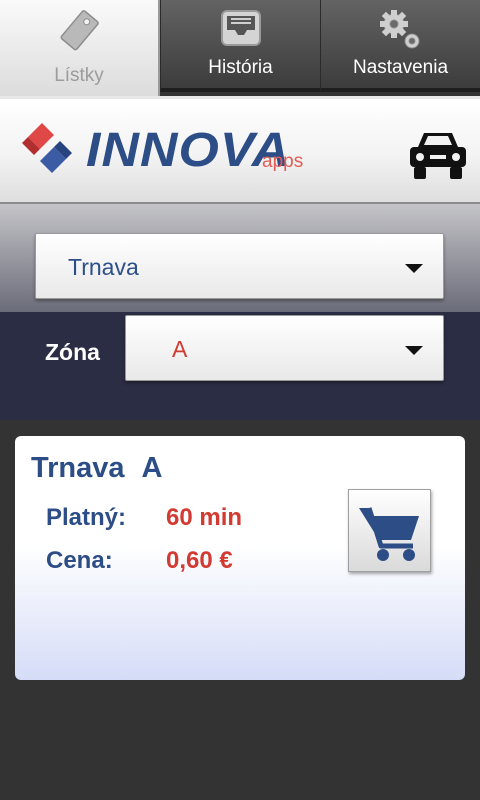 The width and height of the screenshot is (480, 800). What do you see at coordinates (438, 157) in the screenshot?
I see `car-icon` at bounding box center [438, 157].